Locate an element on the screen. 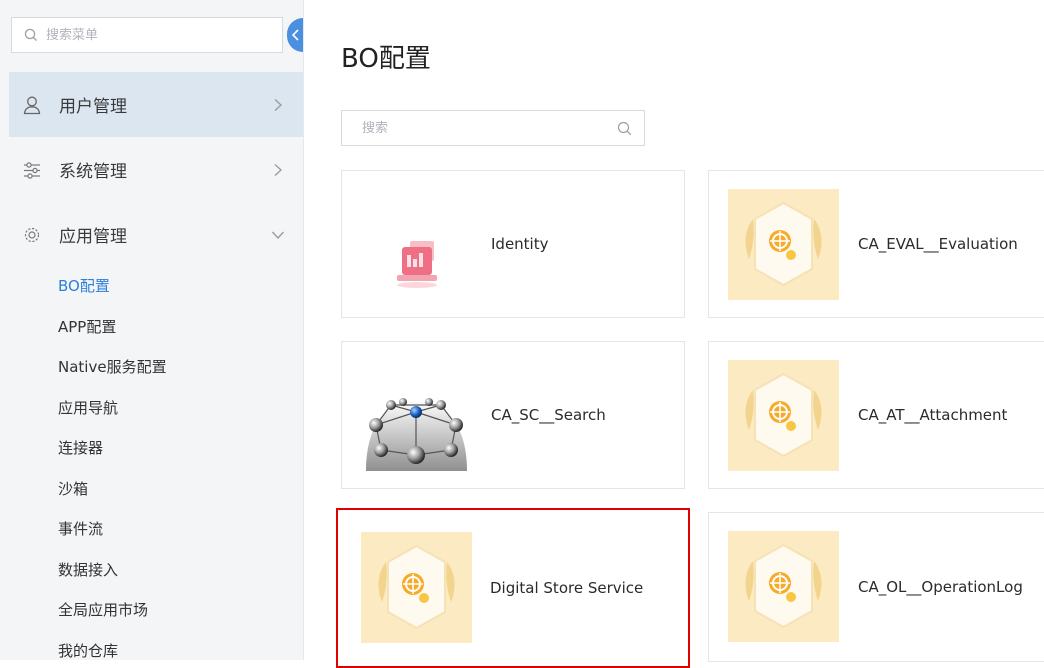  sidebar-item-bo-config: BO配置 is located at coordinates (84, 286).